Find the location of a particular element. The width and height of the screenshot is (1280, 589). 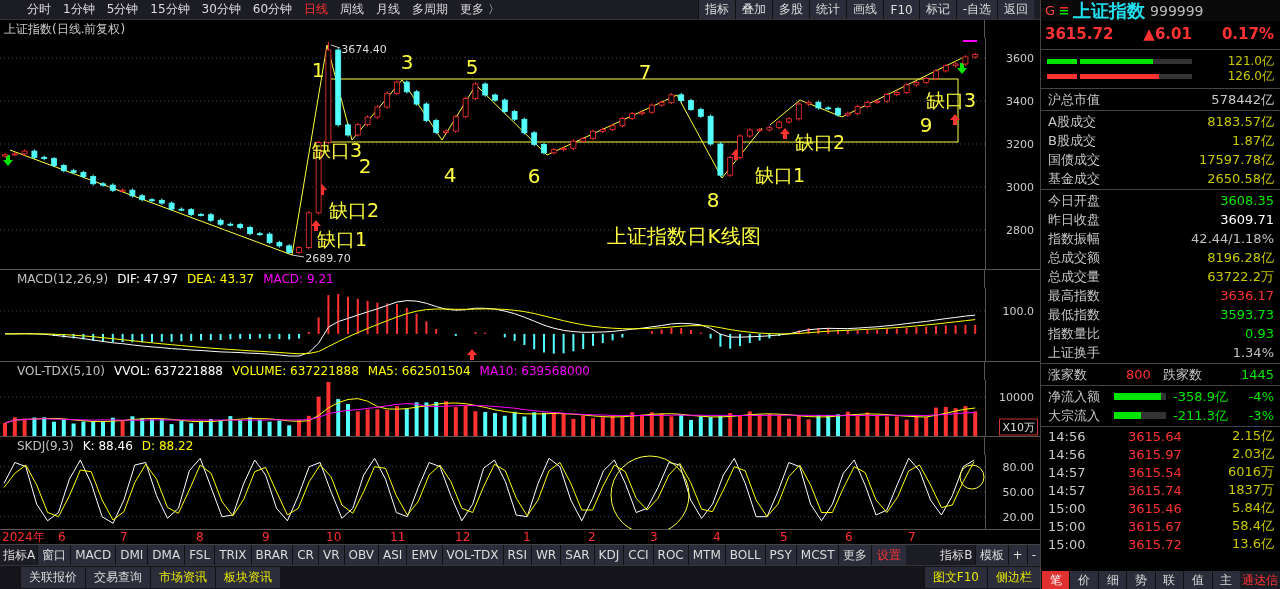

indicator-tab: DMA is located at coordinates (166, 555).